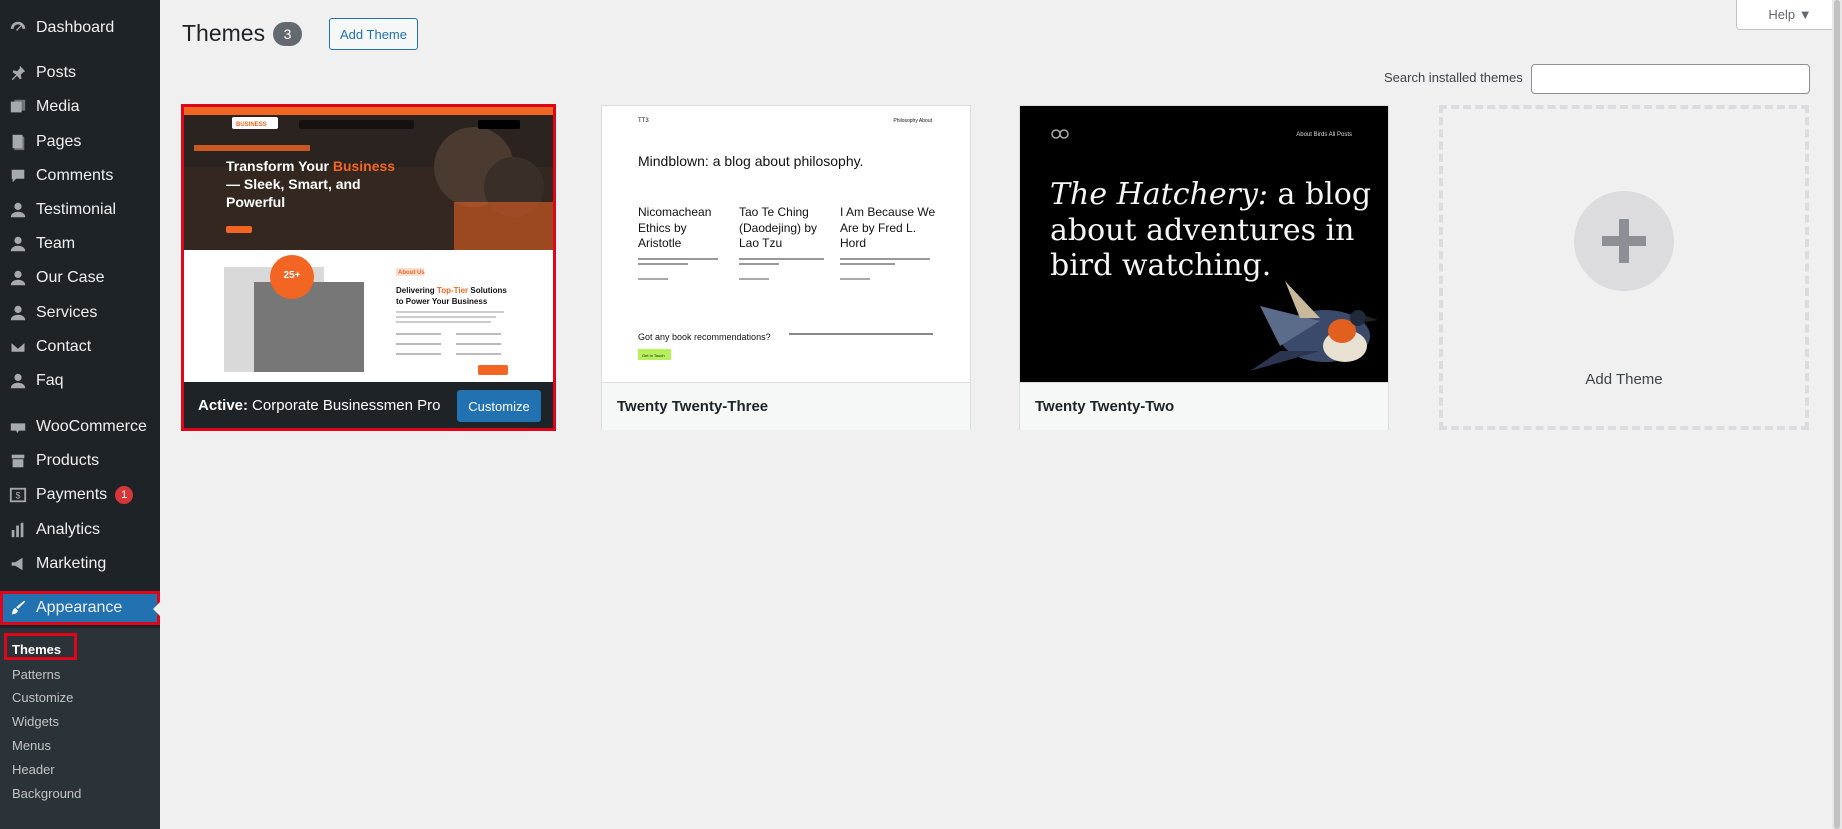  What do you see at coordinates (1624, 241) in the screenshot?
I see `plus-icon` at bounding box center [1624, 241].